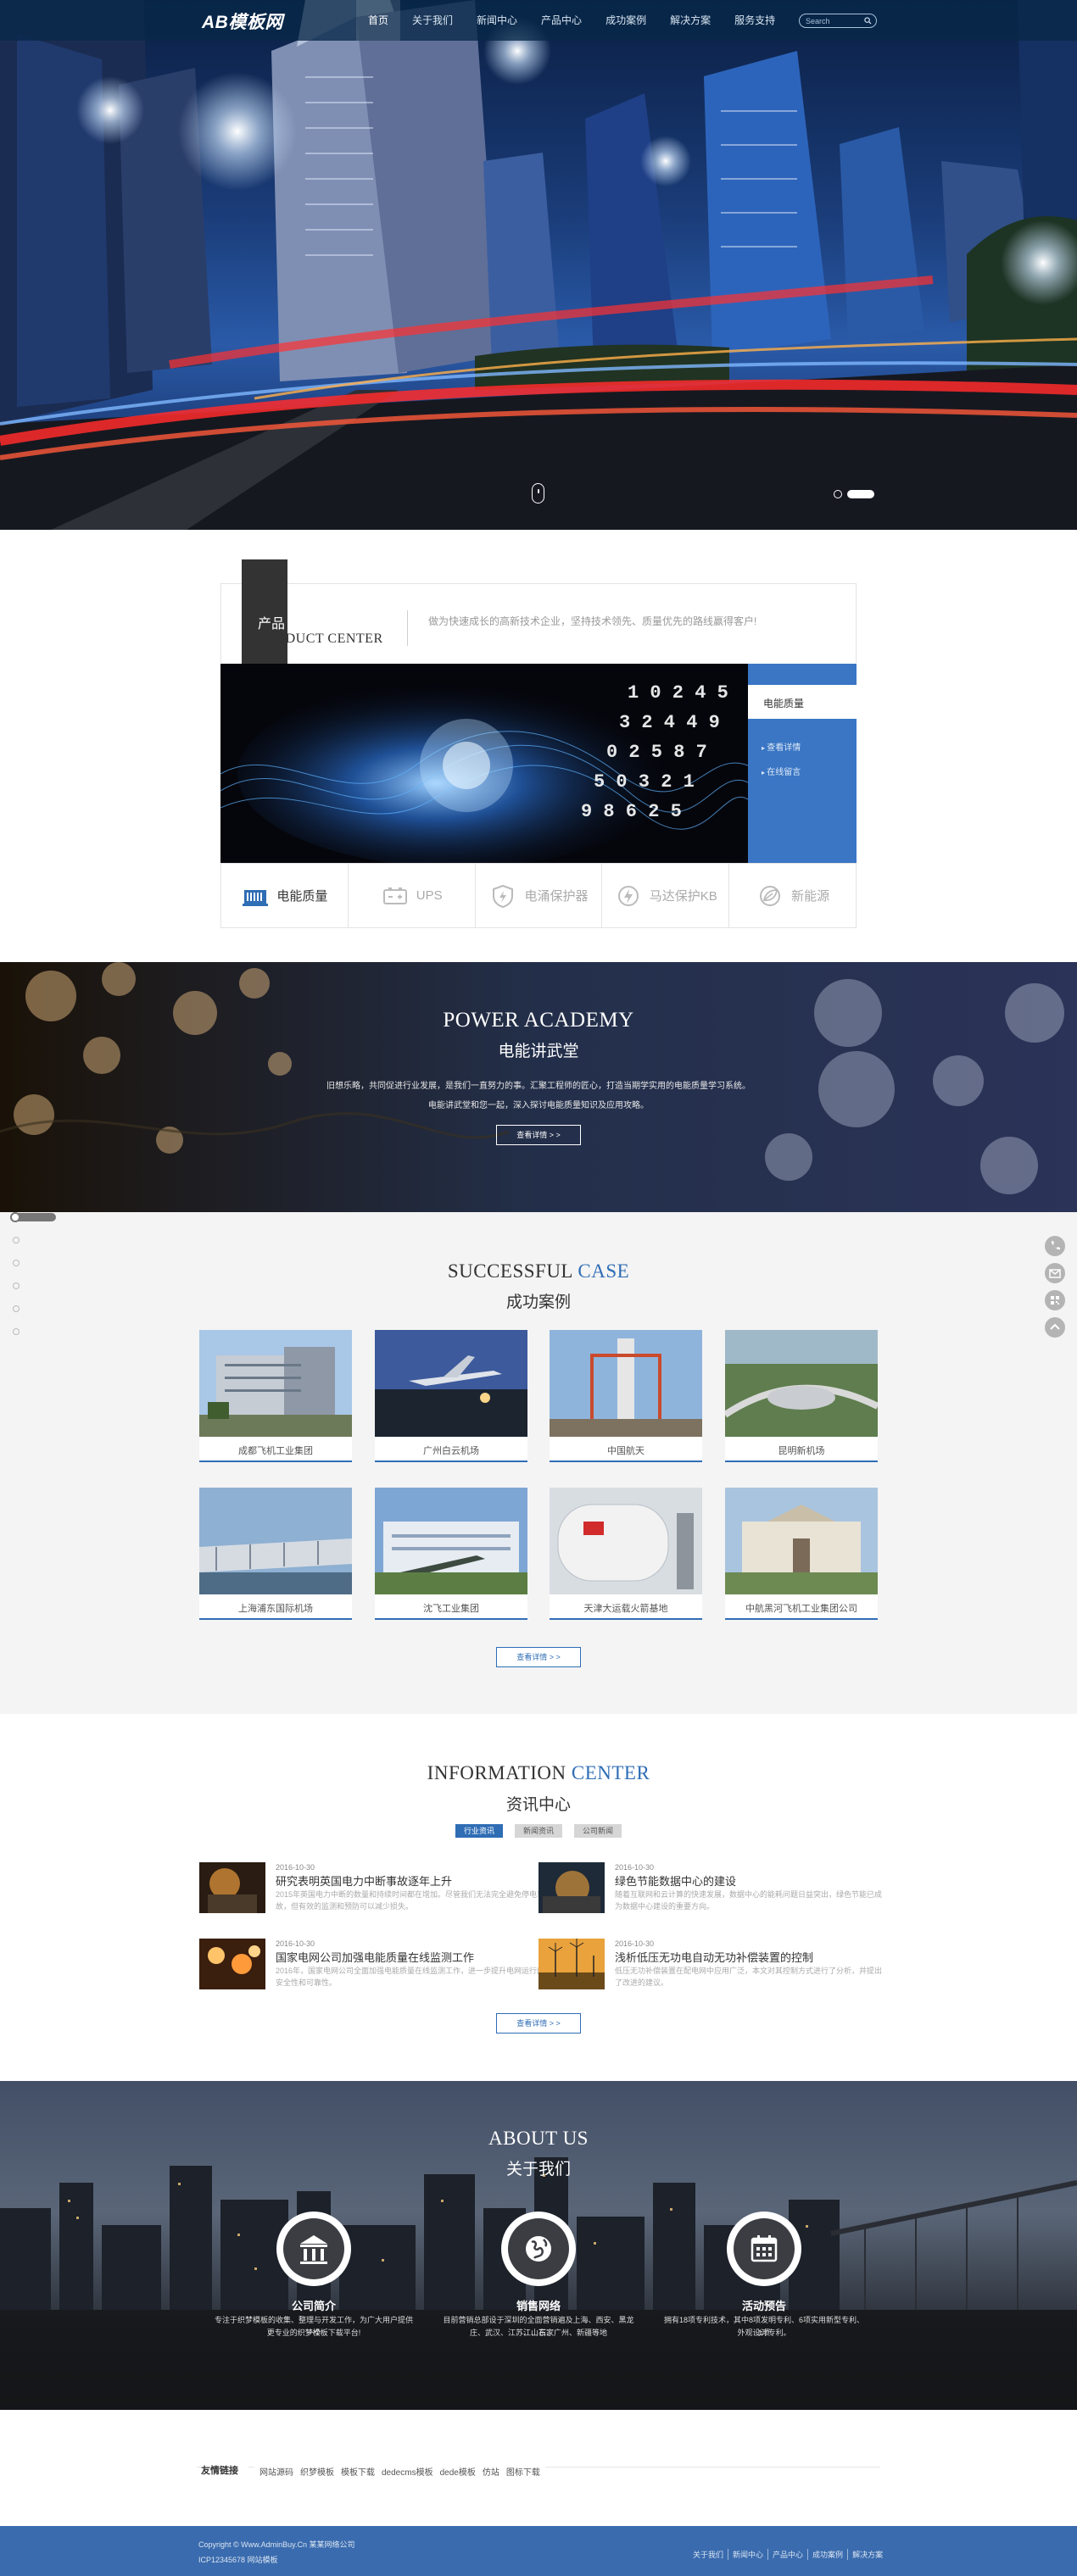 The image size is (1077, 2576). What do you see at coordinates (276, 2471) in the screenshot?
I see `friend-link: 网站源码` at bounding box center [276, 2471].